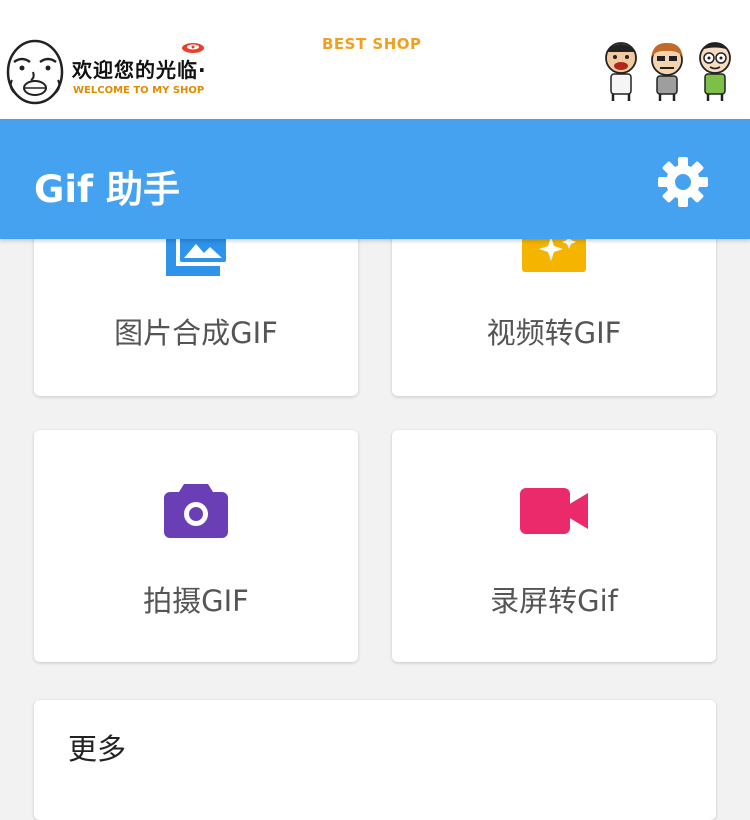  I want to click on app-toolbar: Gif 助手, so click(375, 179).